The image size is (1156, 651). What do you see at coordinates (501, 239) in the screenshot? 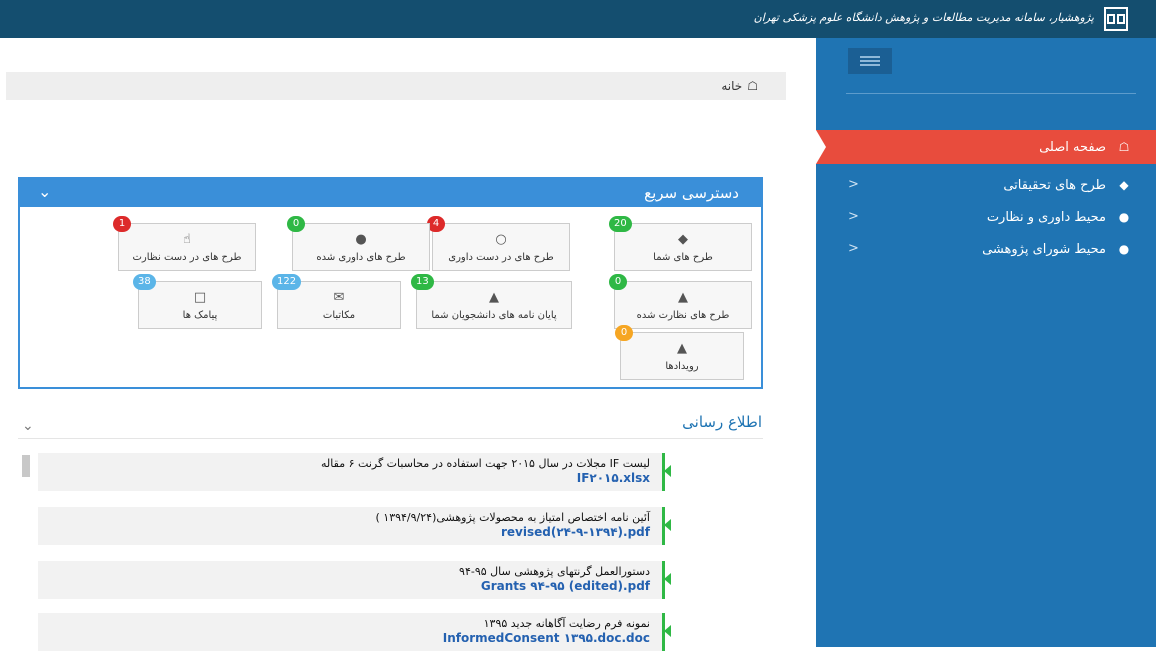
I see `comments-icon: ○` at bounding box center [501, 239].